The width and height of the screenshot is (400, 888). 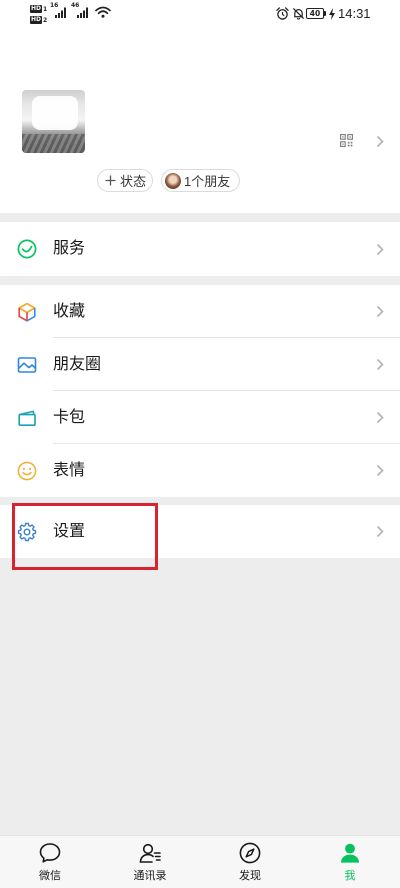 What do you see at coordinates (77, 364) in the screenshot?
I see `menu-item-label: 朋友圈` at bounding box center [77, 364].